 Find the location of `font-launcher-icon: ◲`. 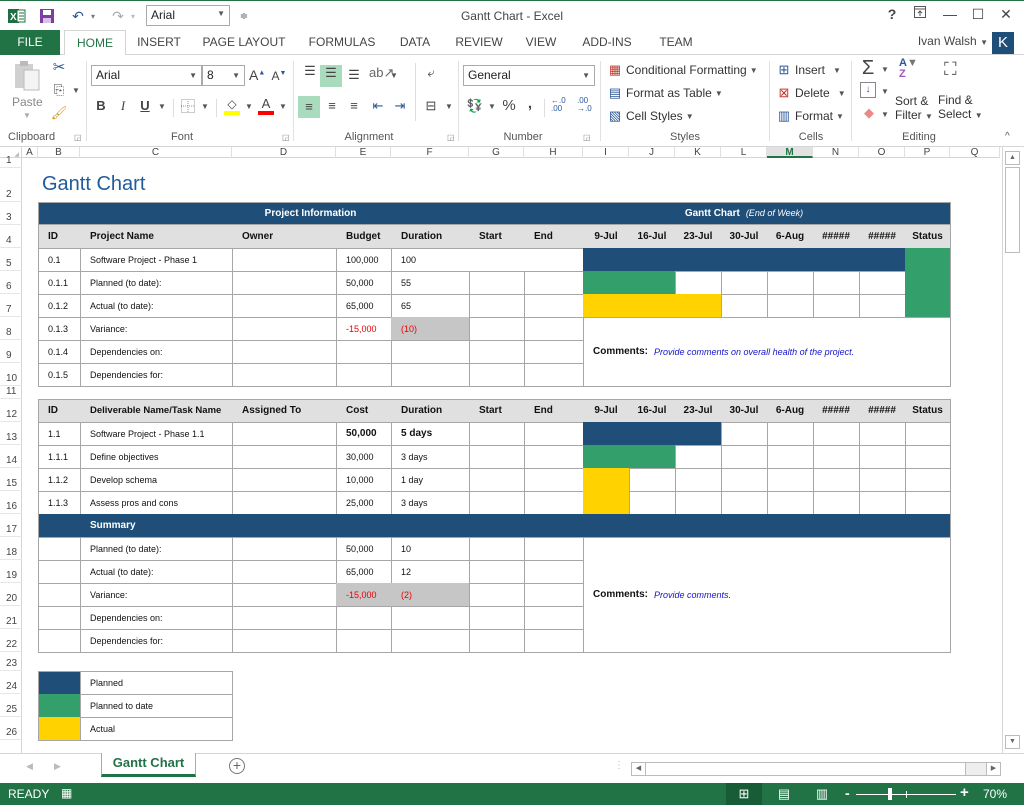

font-launcher-icon: ◲ is located at coordinates (286, 137).